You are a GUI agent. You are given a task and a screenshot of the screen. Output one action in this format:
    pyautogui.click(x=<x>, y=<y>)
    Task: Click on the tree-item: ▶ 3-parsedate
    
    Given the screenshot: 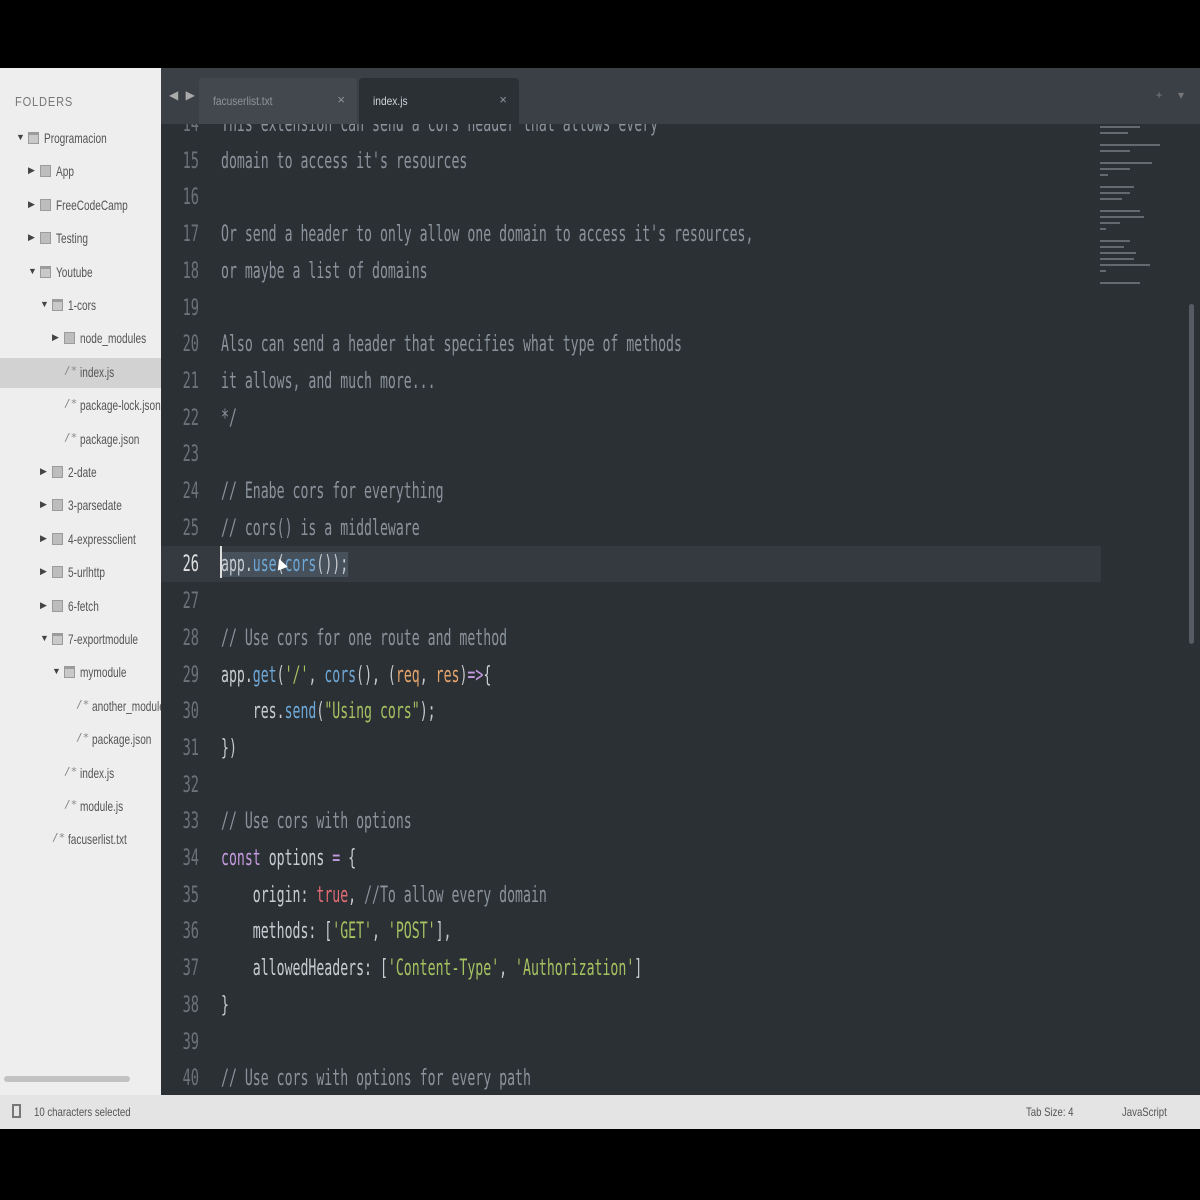 What is the action you would take?
    pyautogui.click(x=80, y=506)
    